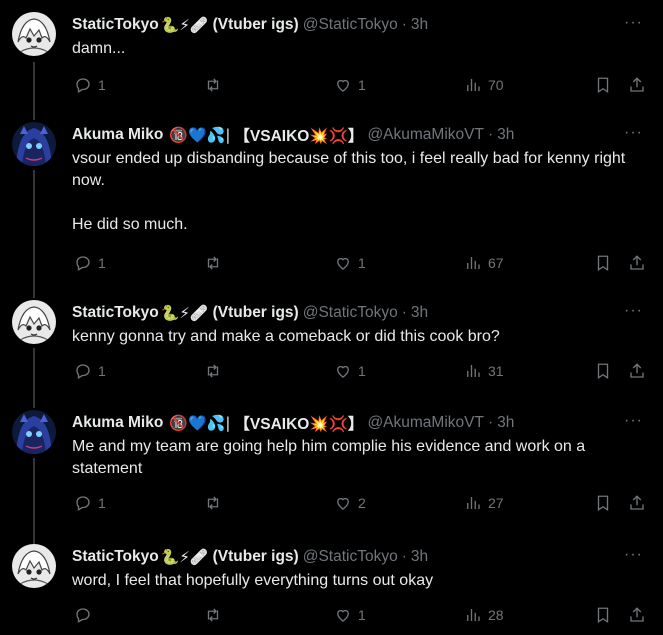 The image size is (663, 635). I want to click on views-button: 27, so click(484, 503).